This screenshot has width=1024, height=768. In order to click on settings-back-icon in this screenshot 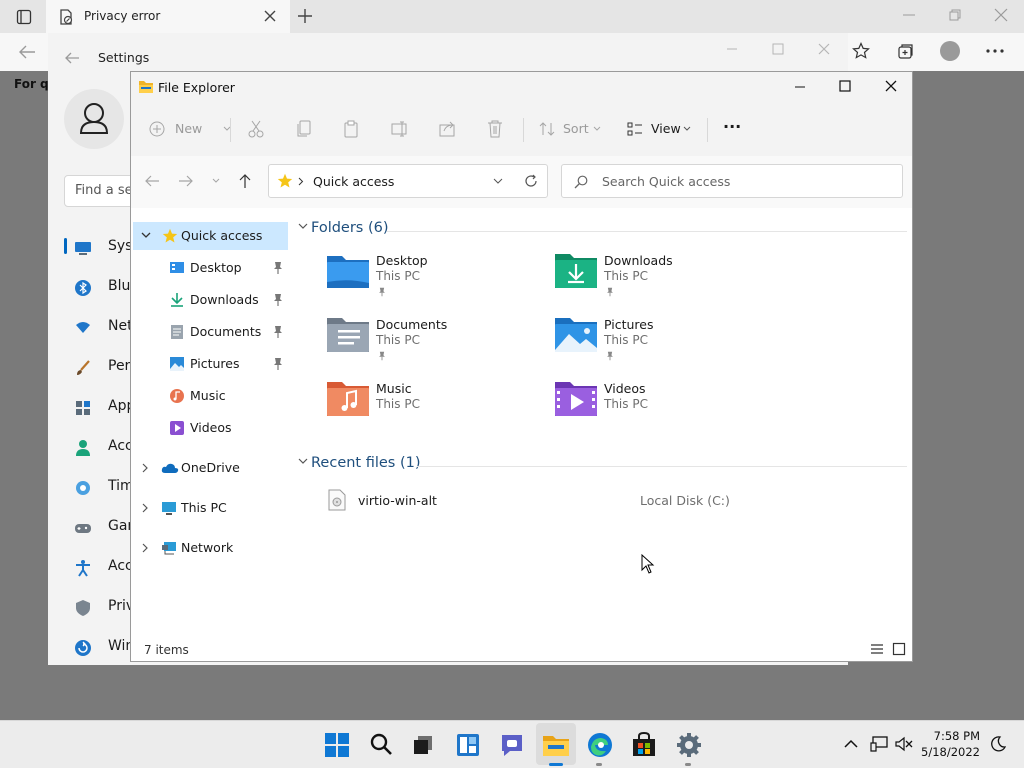, I will do `click(72, 58)`.